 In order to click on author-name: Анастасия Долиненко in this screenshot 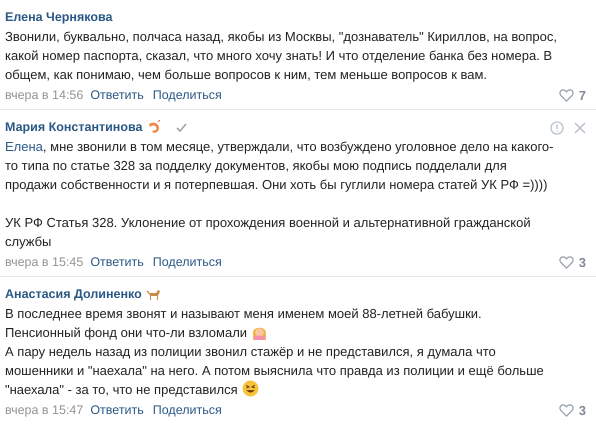, I will do `click(73, 294)`.